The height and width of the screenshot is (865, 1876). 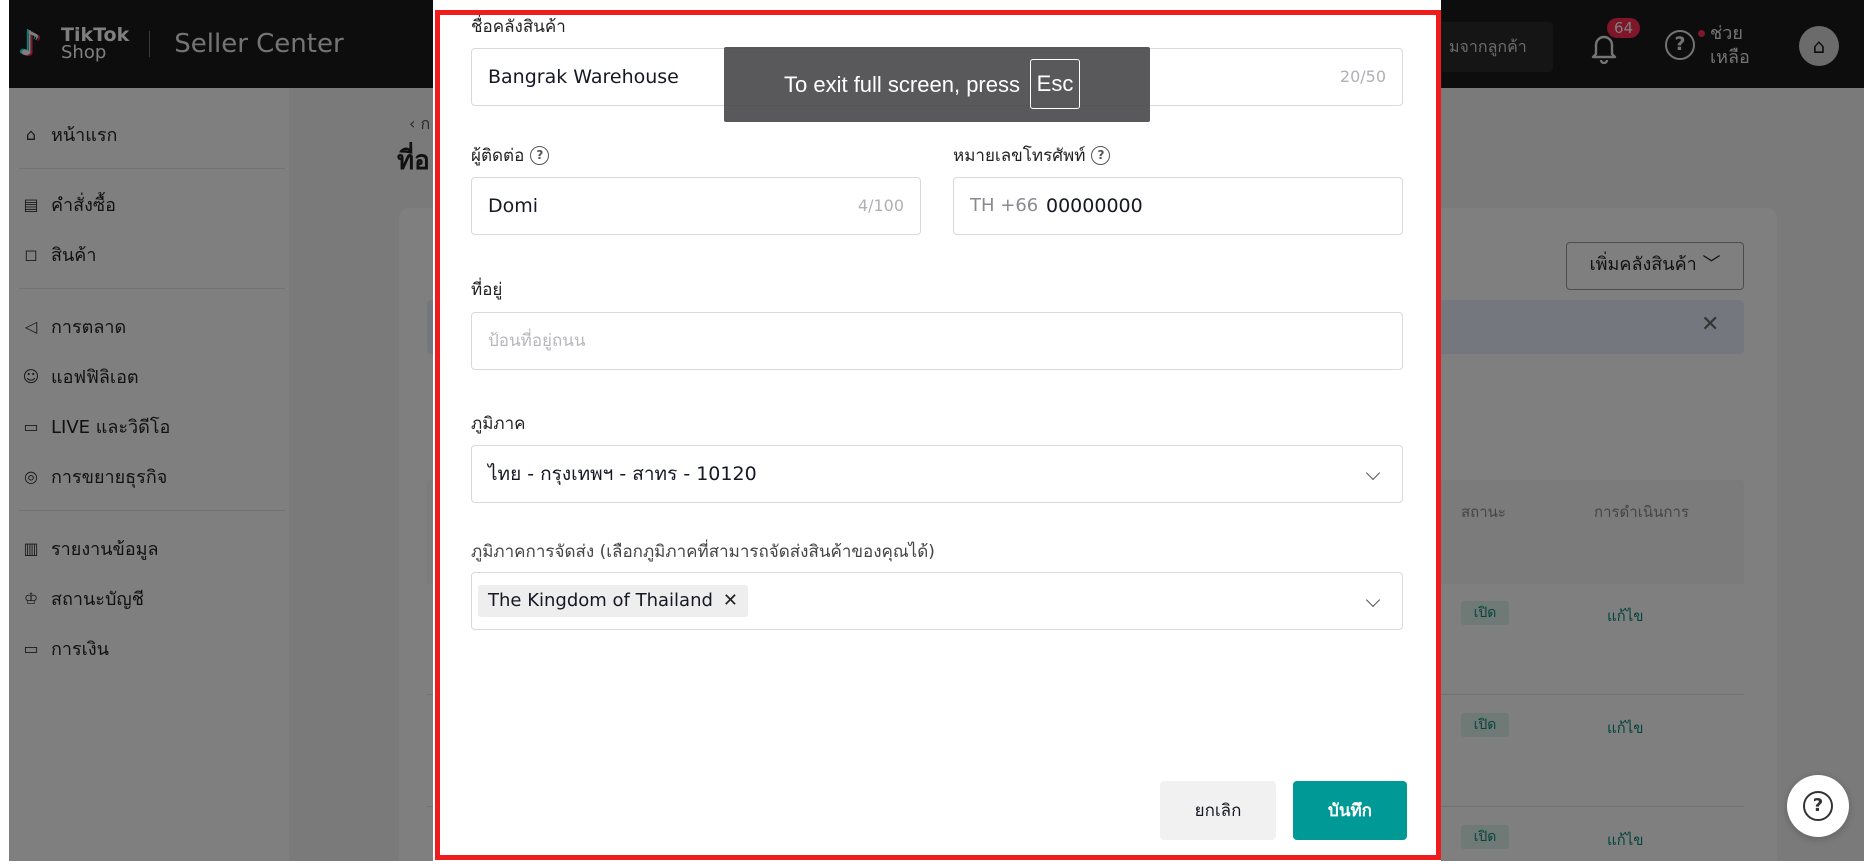 What do you see at coordinates (730, 601) in the screenshot?
I see `remove-tag-icon: ✕` at bounding box center [730, 601].